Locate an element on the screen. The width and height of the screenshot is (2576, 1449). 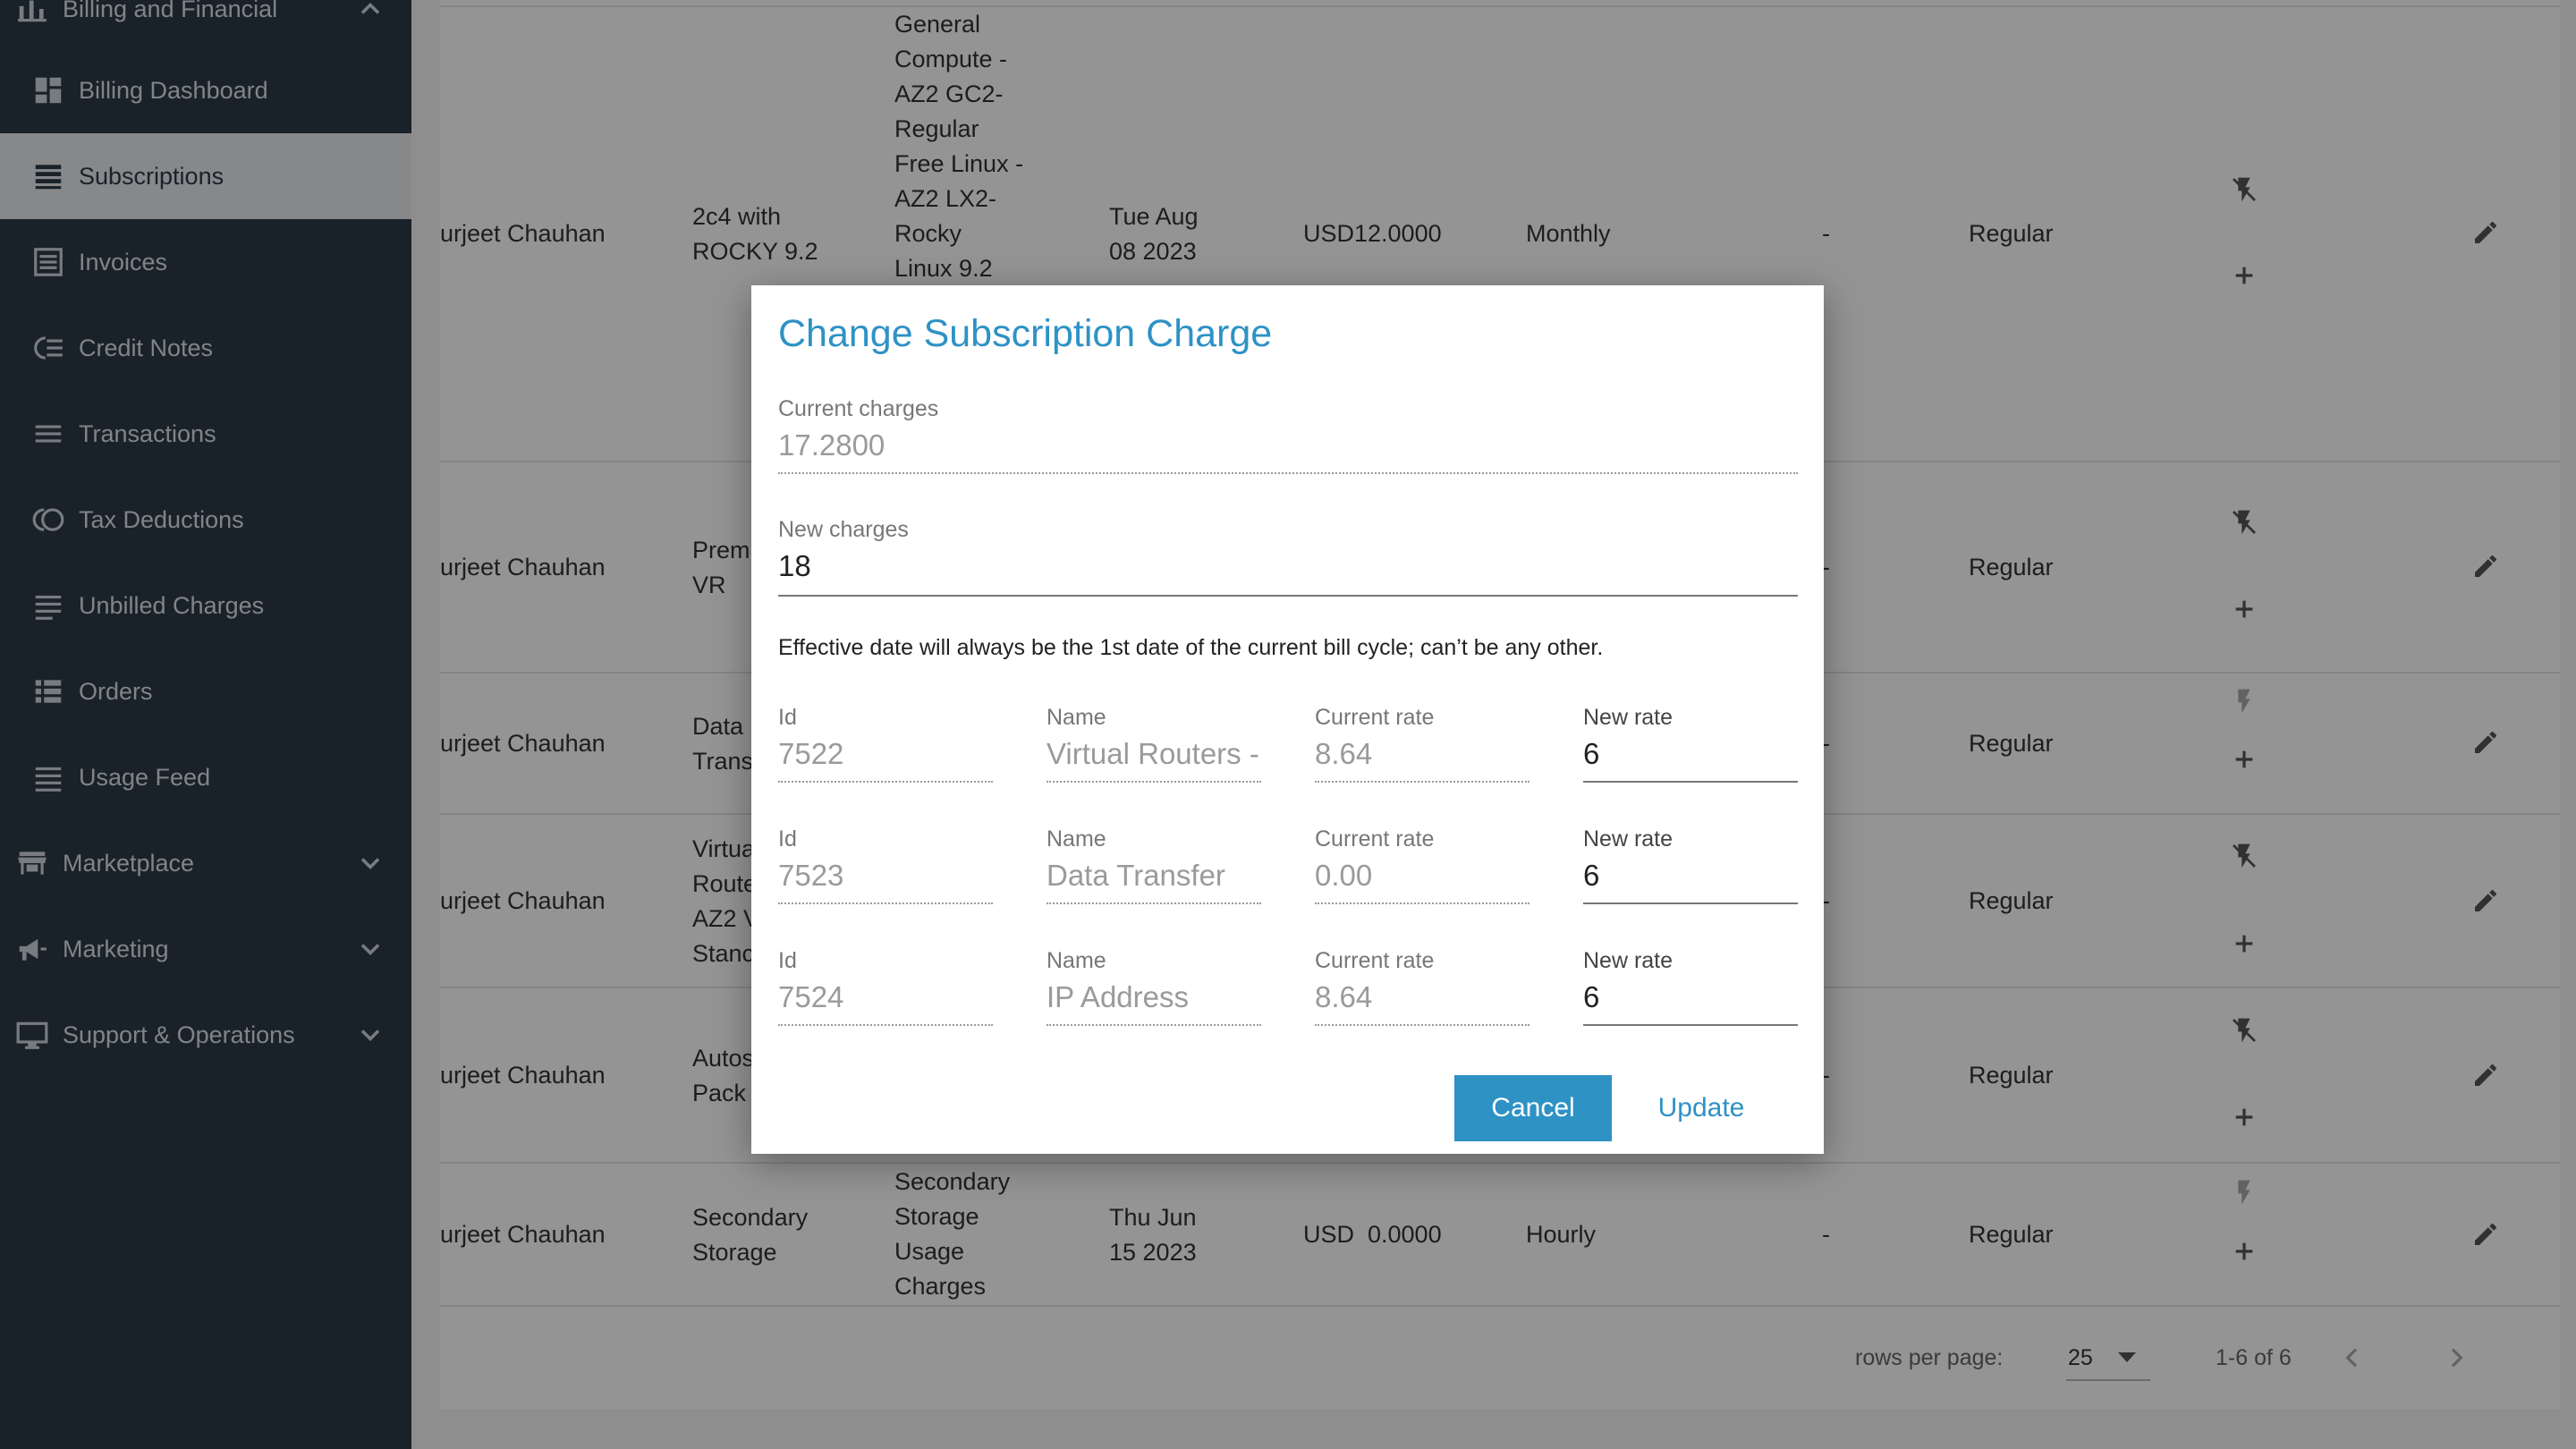
id-value: 7524 is located at coordinates (811, 996).